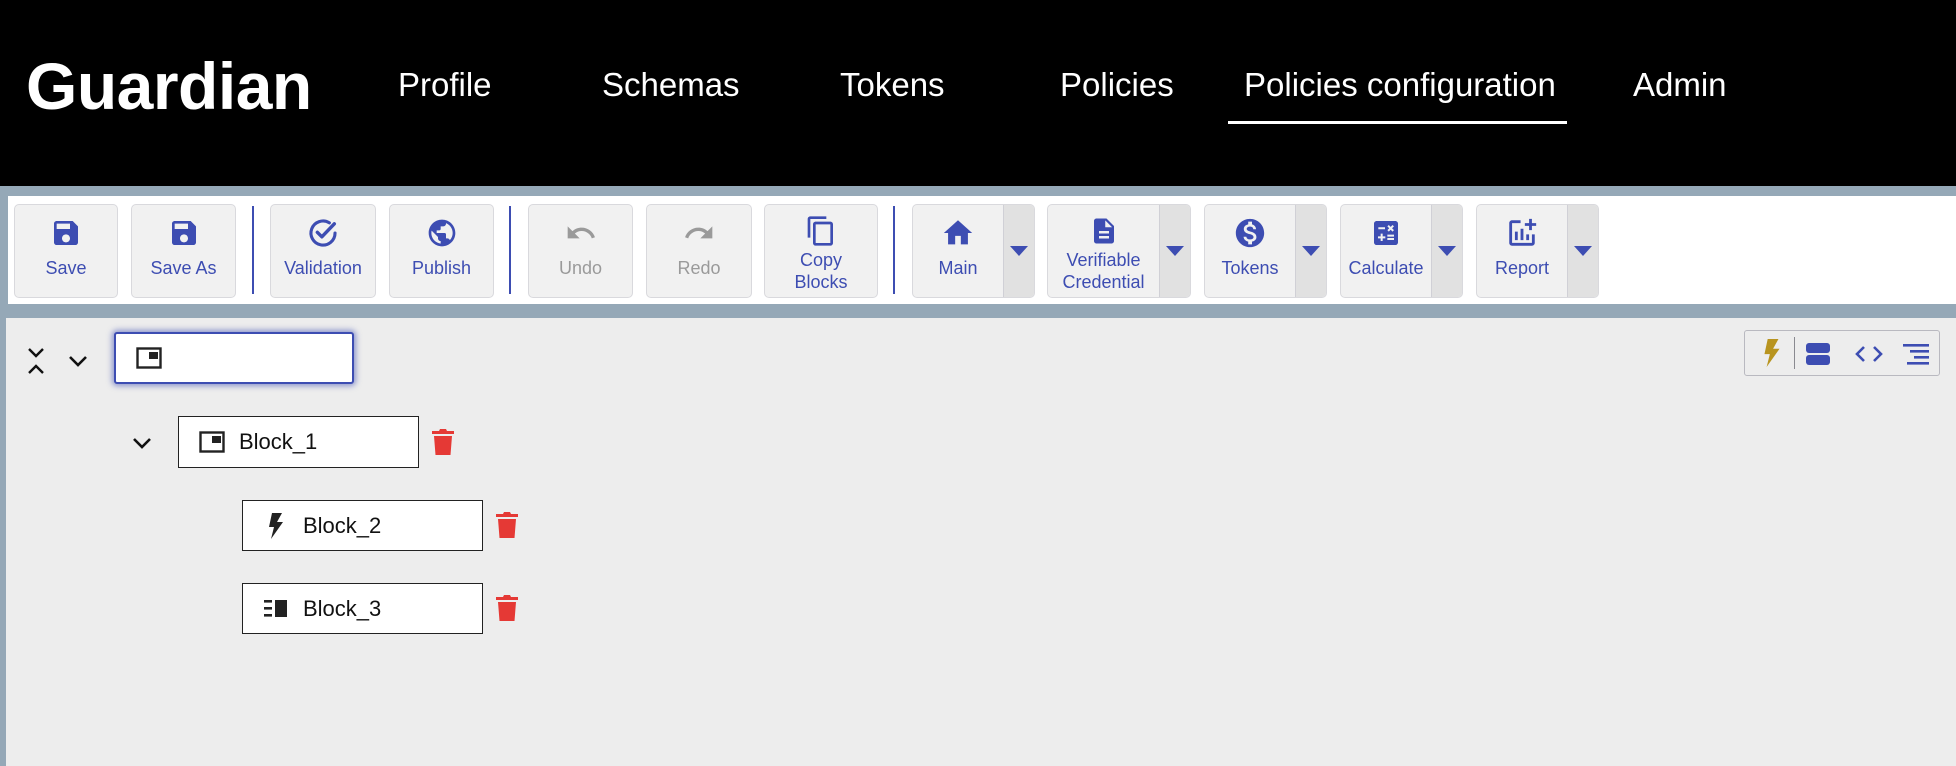 This screenshot has height=766, width=1956. Describe the element at coordinates (1869, 356) in the screenshot. I see `code-view-icon` at that location.